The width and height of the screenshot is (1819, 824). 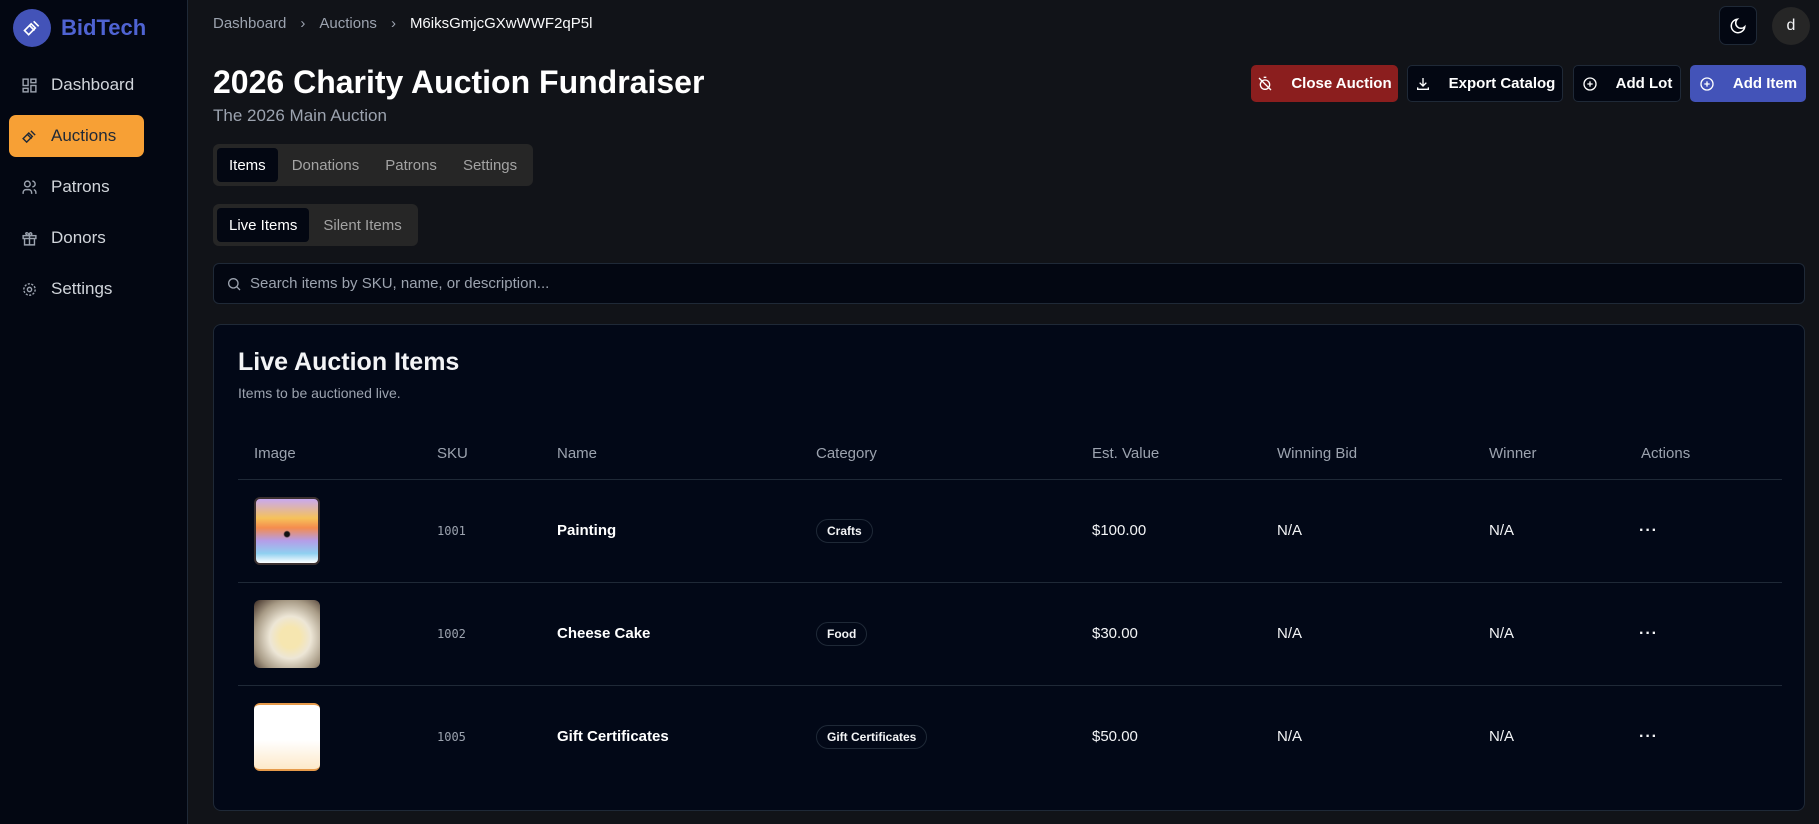 I want to click on gear-icon, so click(x=29, y=289).